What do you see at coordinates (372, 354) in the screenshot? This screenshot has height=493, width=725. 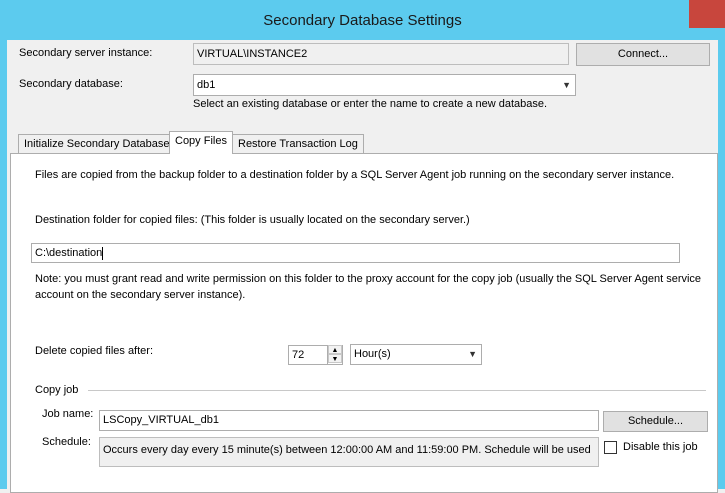 I see `delete-unit-value: Hour(s)` at bounding box center [372, 354].